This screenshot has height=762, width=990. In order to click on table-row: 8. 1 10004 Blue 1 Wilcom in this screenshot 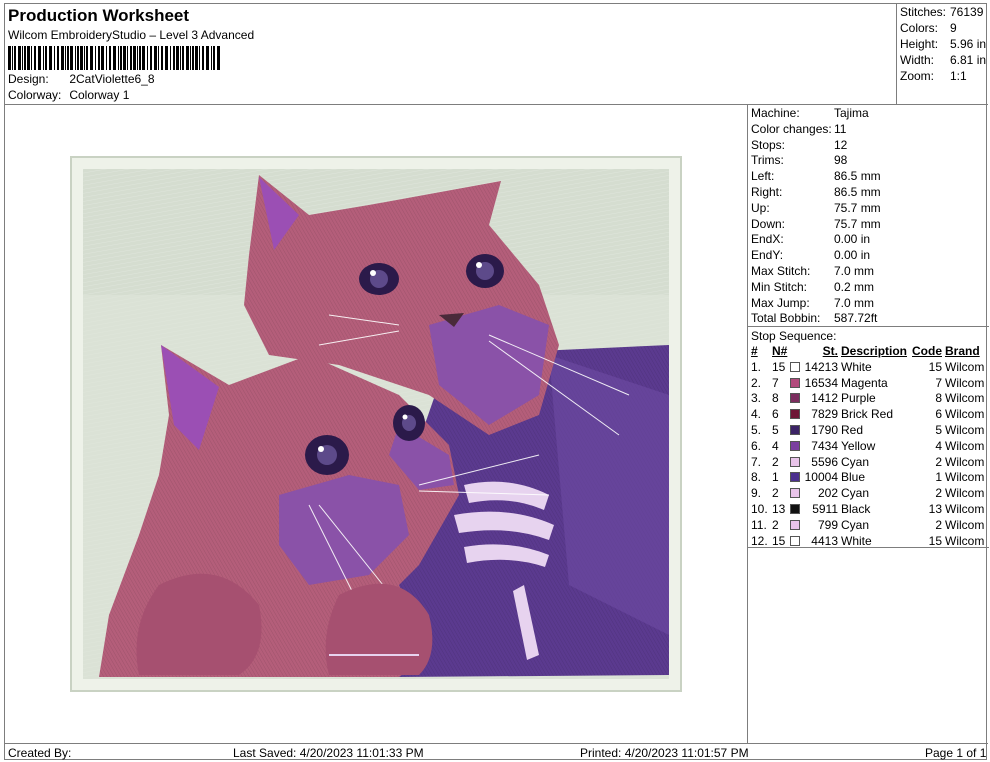, I will do `click(868, 478)`.